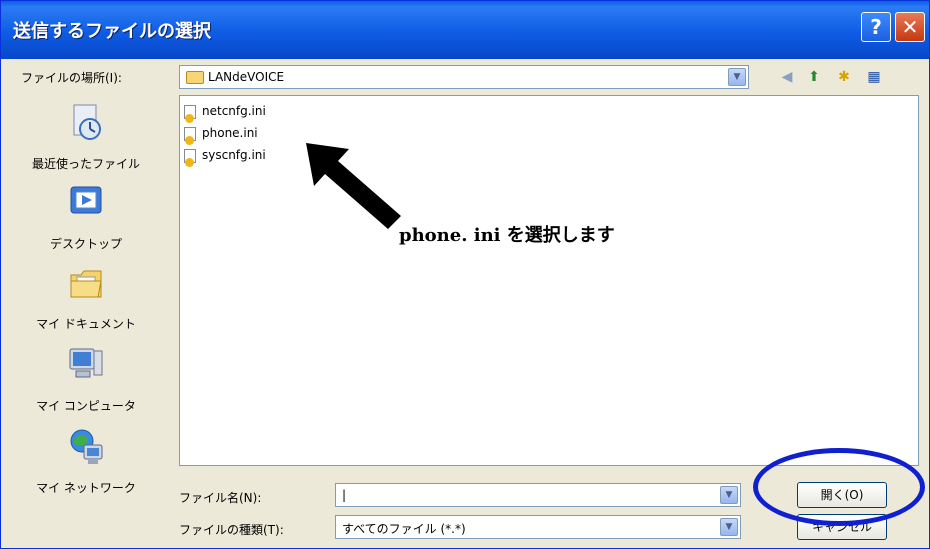  What do you see at coordinates (86, 284) in the screenshot?
I see `my-documents-icon` at bounding box center [86, 284].